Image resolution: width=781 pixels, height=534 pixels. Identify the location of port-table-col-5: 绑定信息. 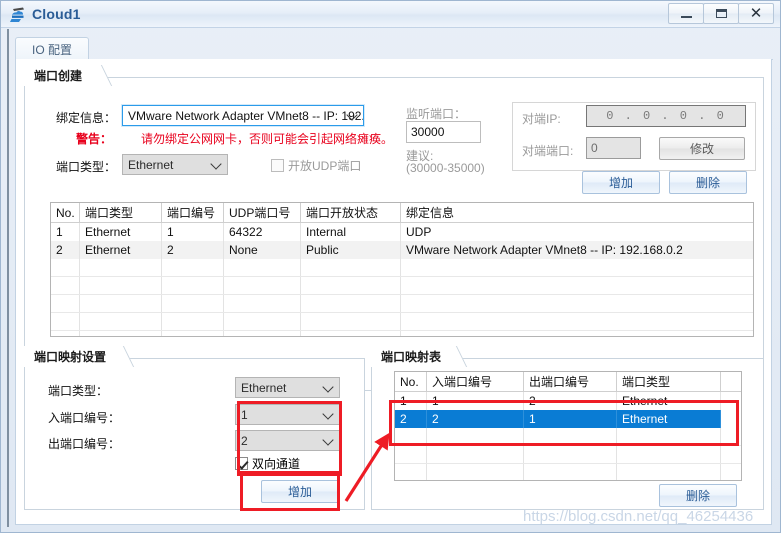
(430, 213).